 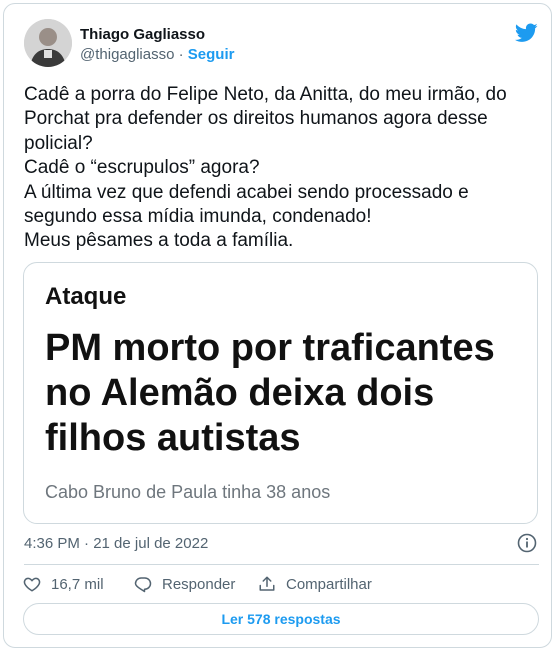 I want to click on author-name: Thiago Gagliasso, so click(x=142, y=34).